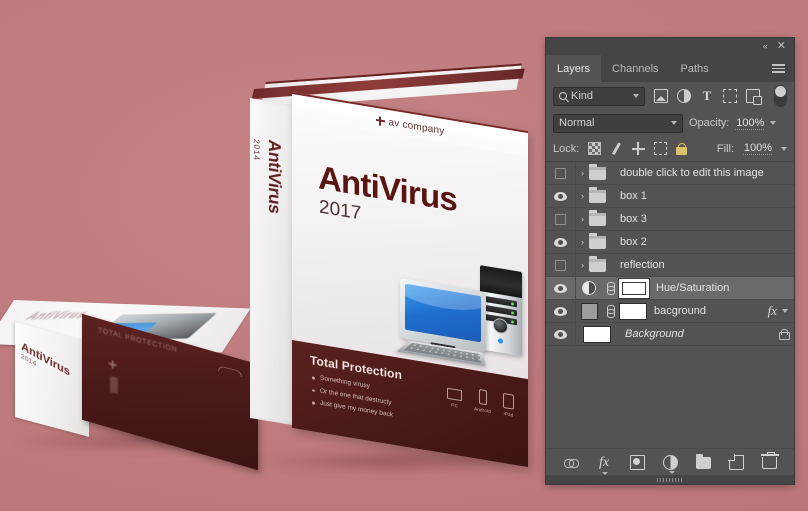 This screenshot has width=808, height=511. What do you see at coordinates (692, 173) in the screenshot?
I see `layer-name: double click to edit this image` at bounding box center [692, 173].